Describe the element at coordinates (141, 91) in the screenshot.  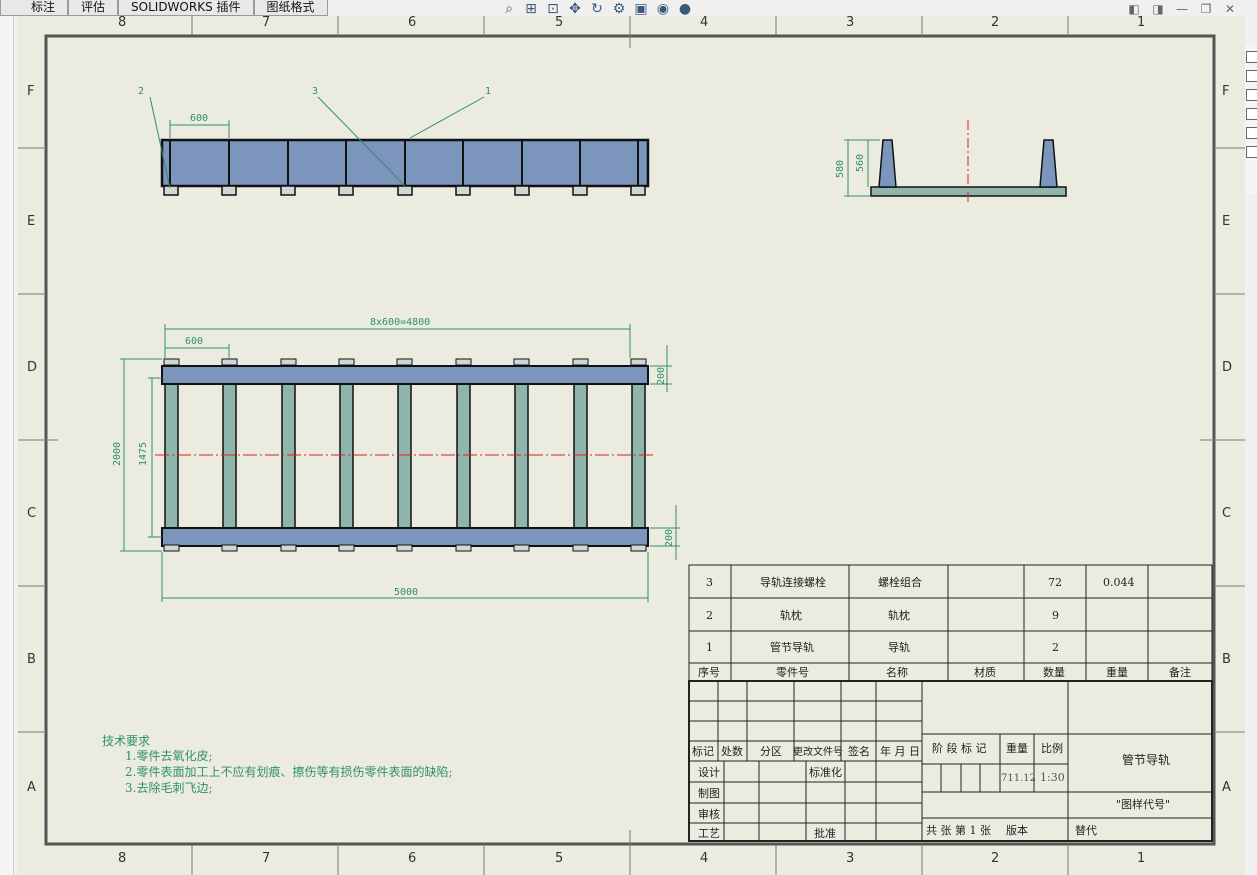
I see `balloon-2: 2` at that location.